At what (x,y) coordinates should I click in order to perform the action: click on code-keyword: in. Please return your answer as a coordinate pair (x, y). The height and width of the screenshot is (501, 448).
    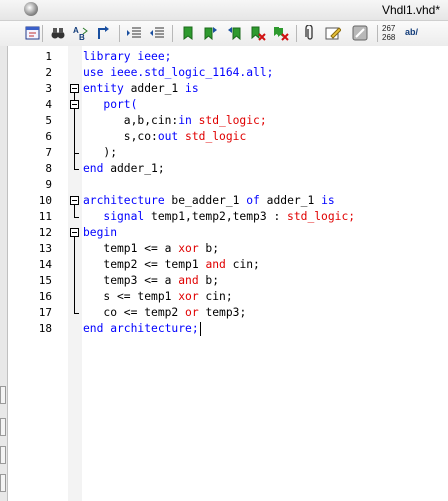
    Looking at the image, I should click on (185, 120).